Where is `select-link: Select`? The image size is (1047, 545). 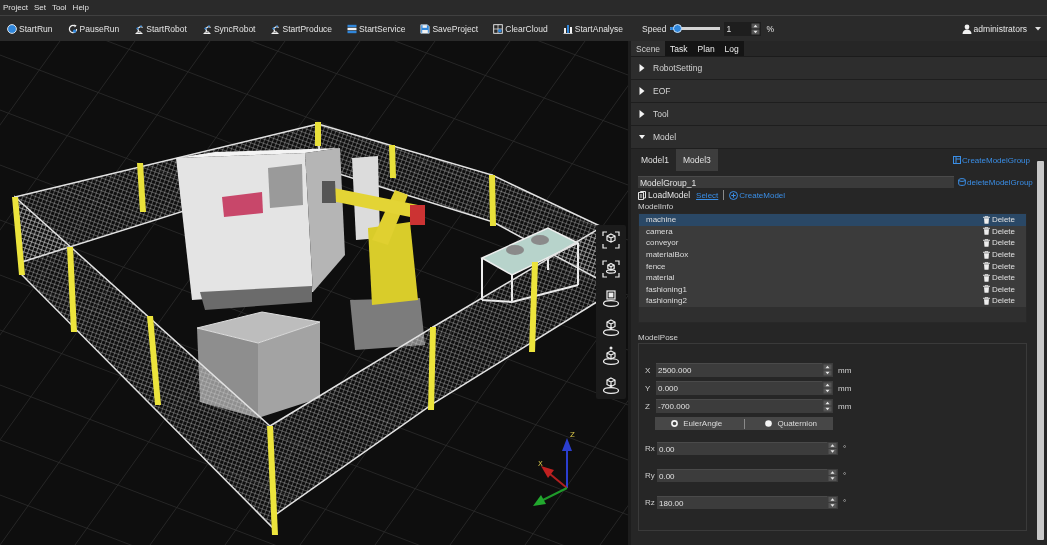 select-link: Select is located at coordinates (707, 195).